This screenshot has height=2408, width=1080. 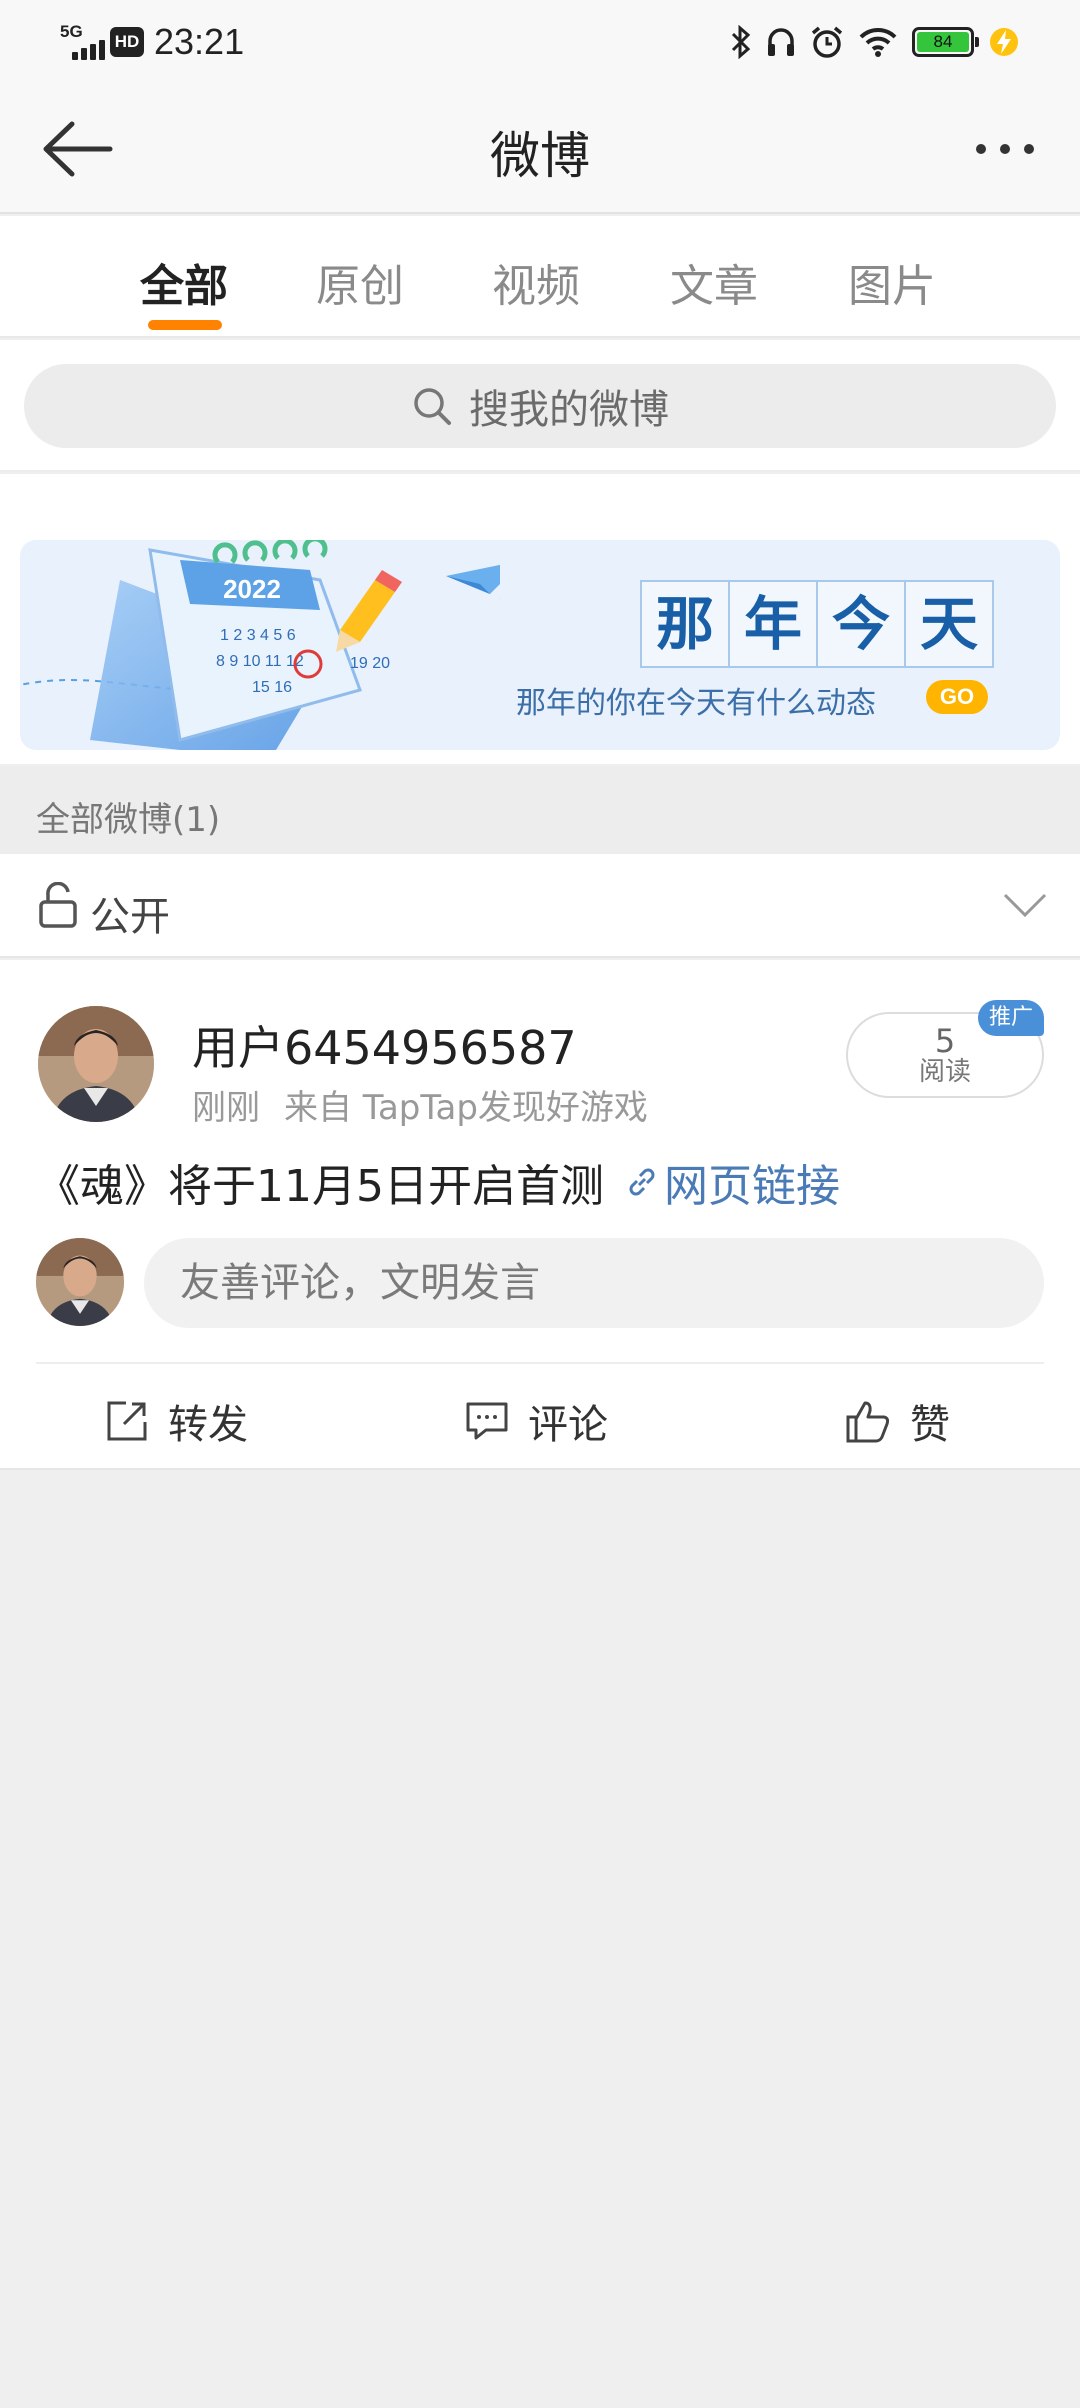 I want to click on charging-icon, so click(x=1004, y=42).